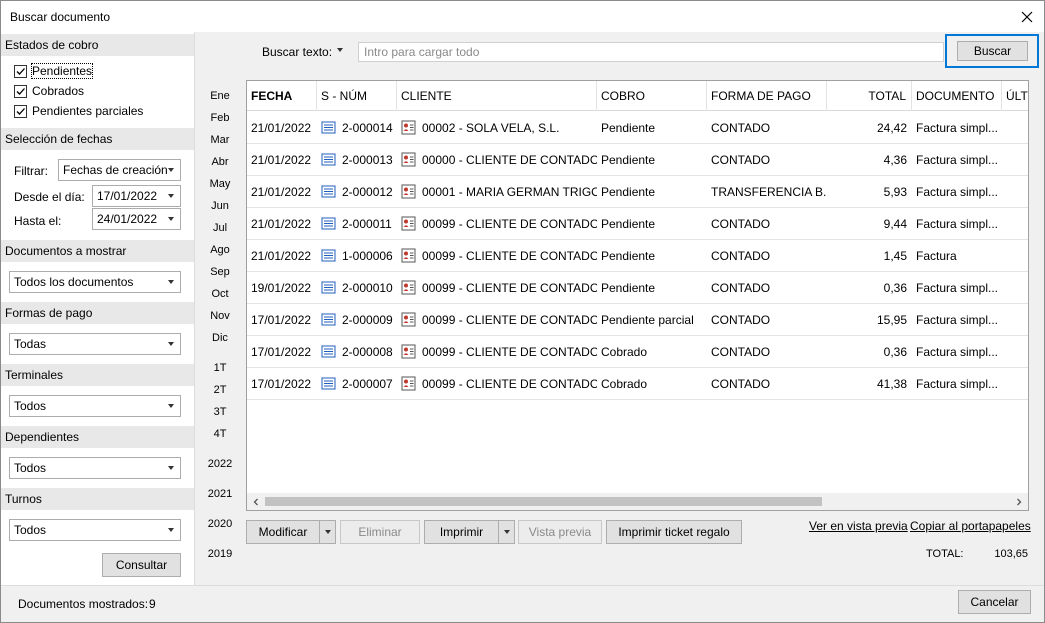 The width and height of the screenshot is (1045, 623). I want to click on table-cell: 2-000008, so click(357, 352).